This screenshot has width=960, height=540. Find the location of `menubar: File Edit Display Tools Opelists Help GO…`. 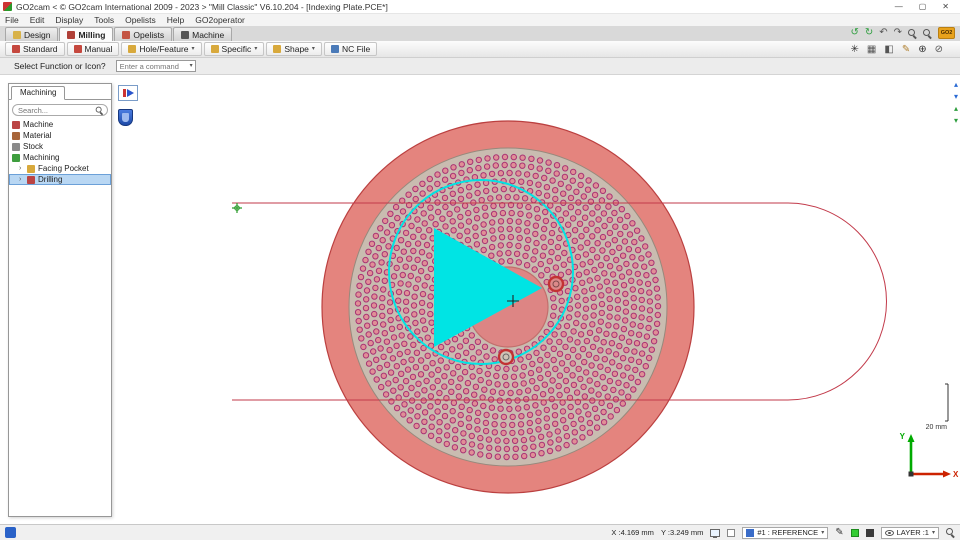

menubar: File Edit Display Tools Opelists Help GO… is located at coordinates (480, 20).